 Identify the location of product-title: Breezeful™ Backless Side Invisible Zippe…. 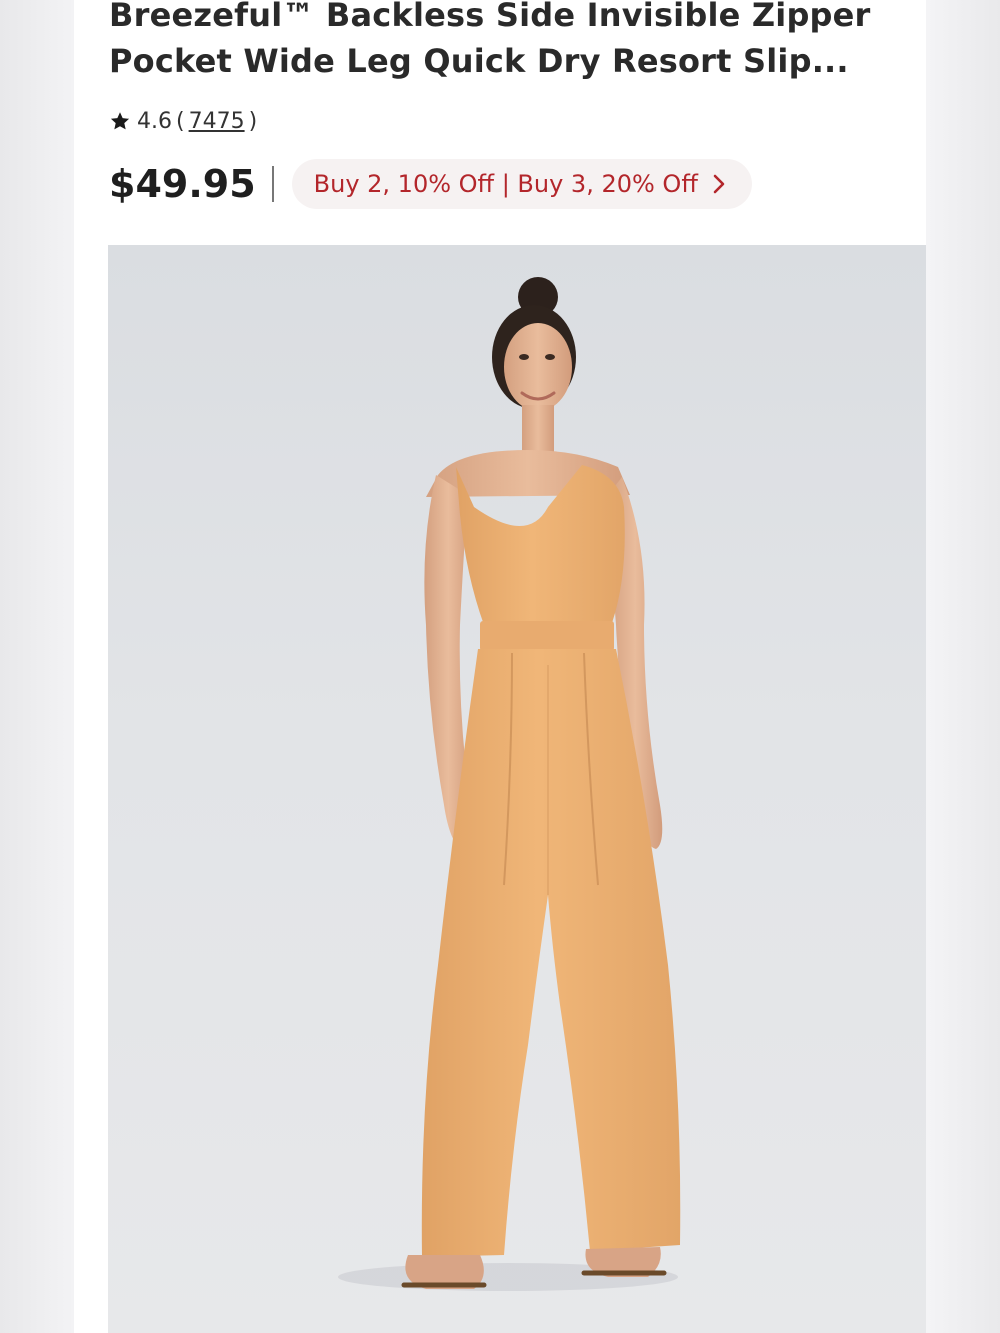
(490, 40).